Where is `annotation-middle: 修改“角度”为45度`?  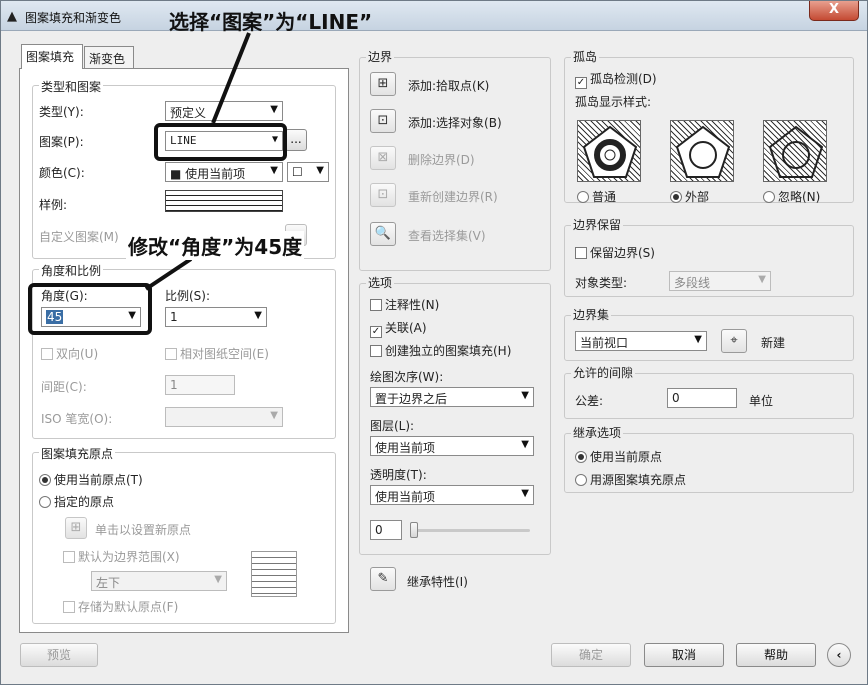 annotation-middle: 修改“角度”为45度 is located at coordinates (215, 245).